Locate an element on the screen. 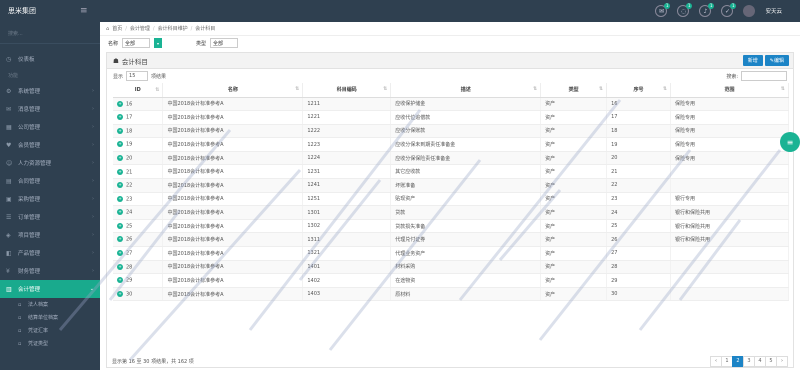  user-name: 安天云 is located at coordinates (773, 11).